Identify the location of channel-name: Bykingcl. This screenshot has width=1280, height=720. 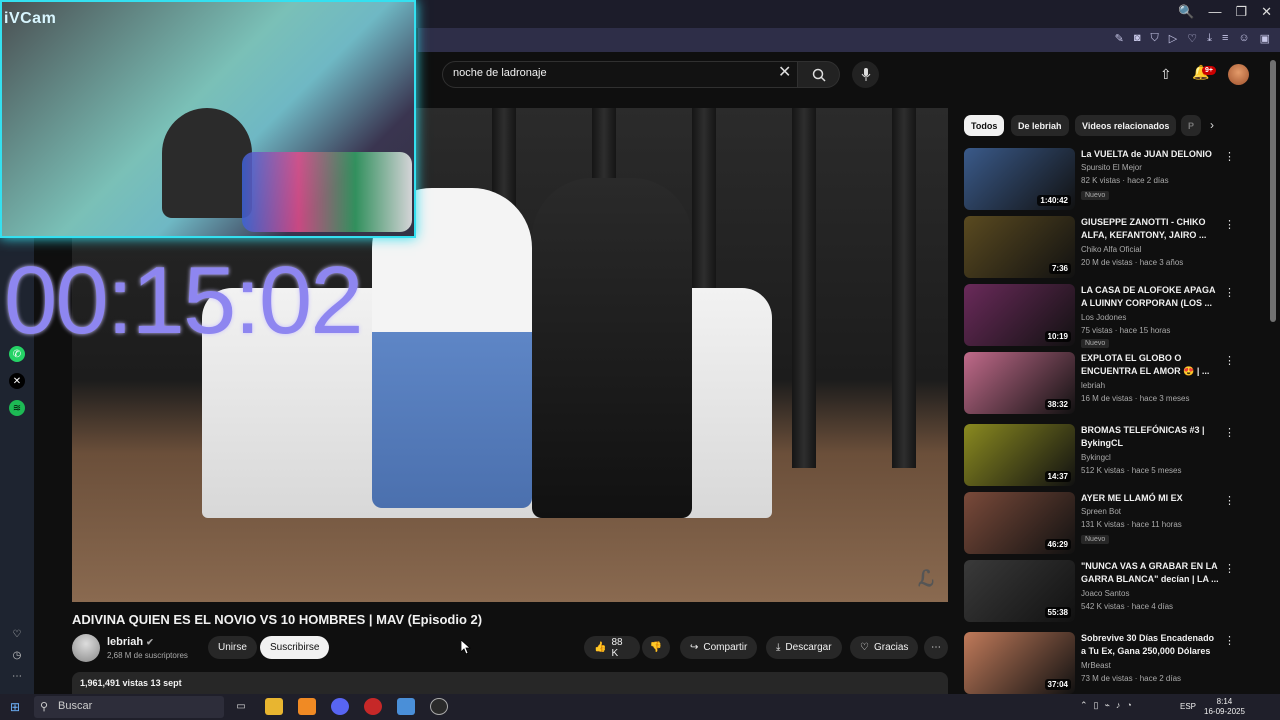
(1096, 457).